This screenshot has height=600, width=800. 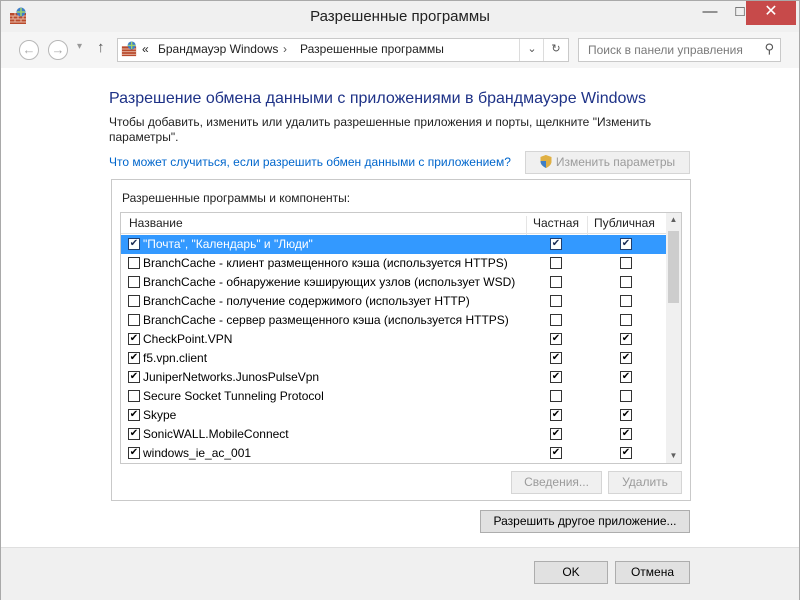 What do you see at coordinates (673, 338) in the screenshot?
I see `list-scrollbar: ▲ ▼` at bounding box center [673, 338].